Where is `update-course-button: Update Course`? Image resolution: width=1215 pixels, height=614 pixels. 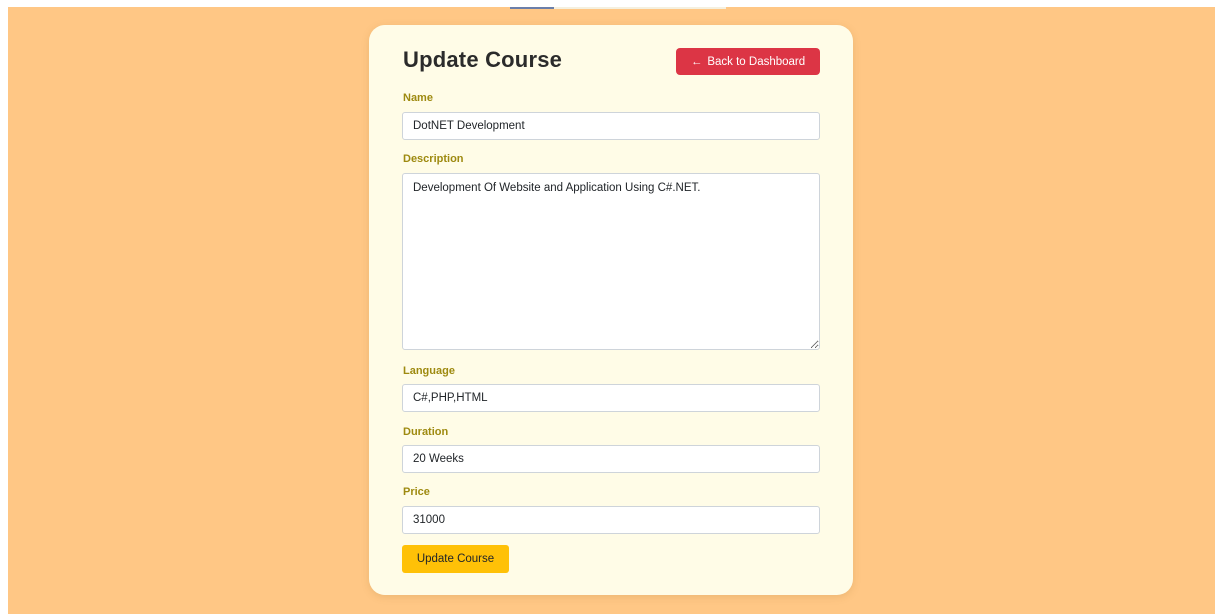 update-course-button: Update Course is located at coordinates (455, 559).